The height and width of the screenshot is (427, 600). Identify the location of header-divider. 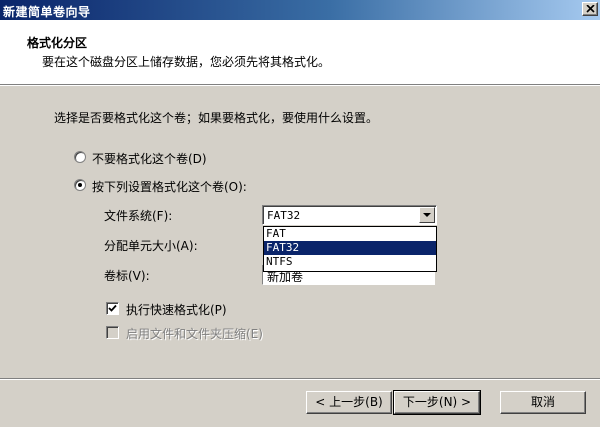
(300, 85).